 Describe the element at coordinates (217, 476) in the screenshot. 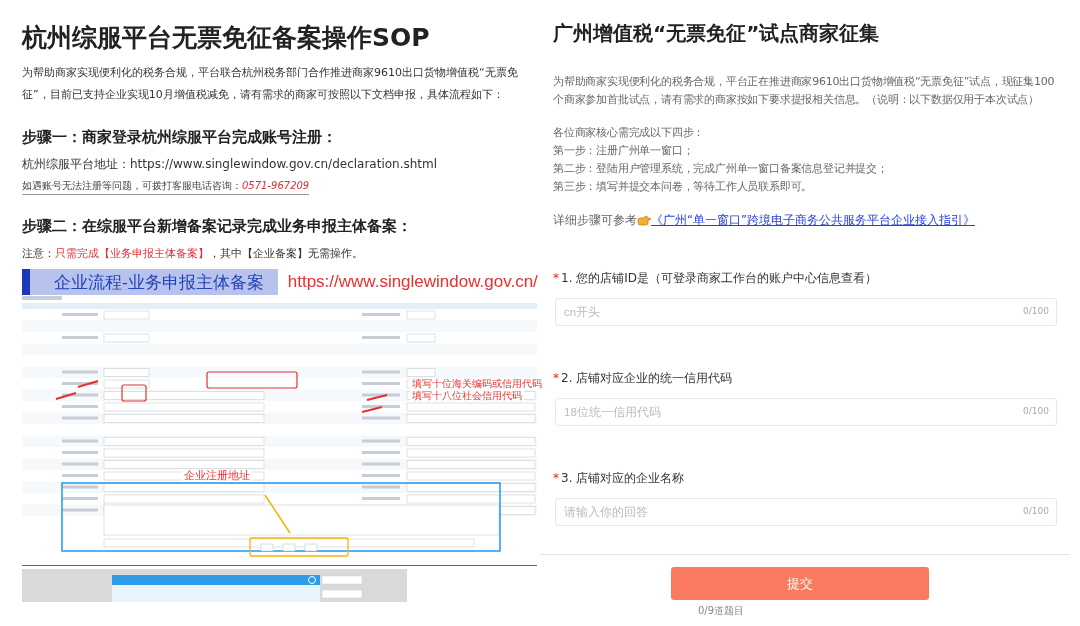

I see `annotation-text: 企业注册地址` at that location.